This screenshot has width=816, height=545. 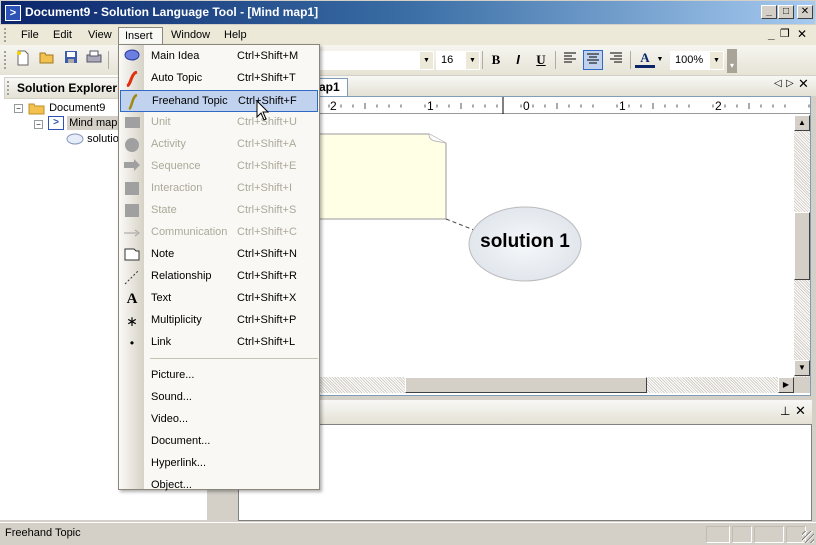 What do you see at coordinates (5, 60) in the screenshot?
I see `toolbar-grip` at bounding box center [5, 60].